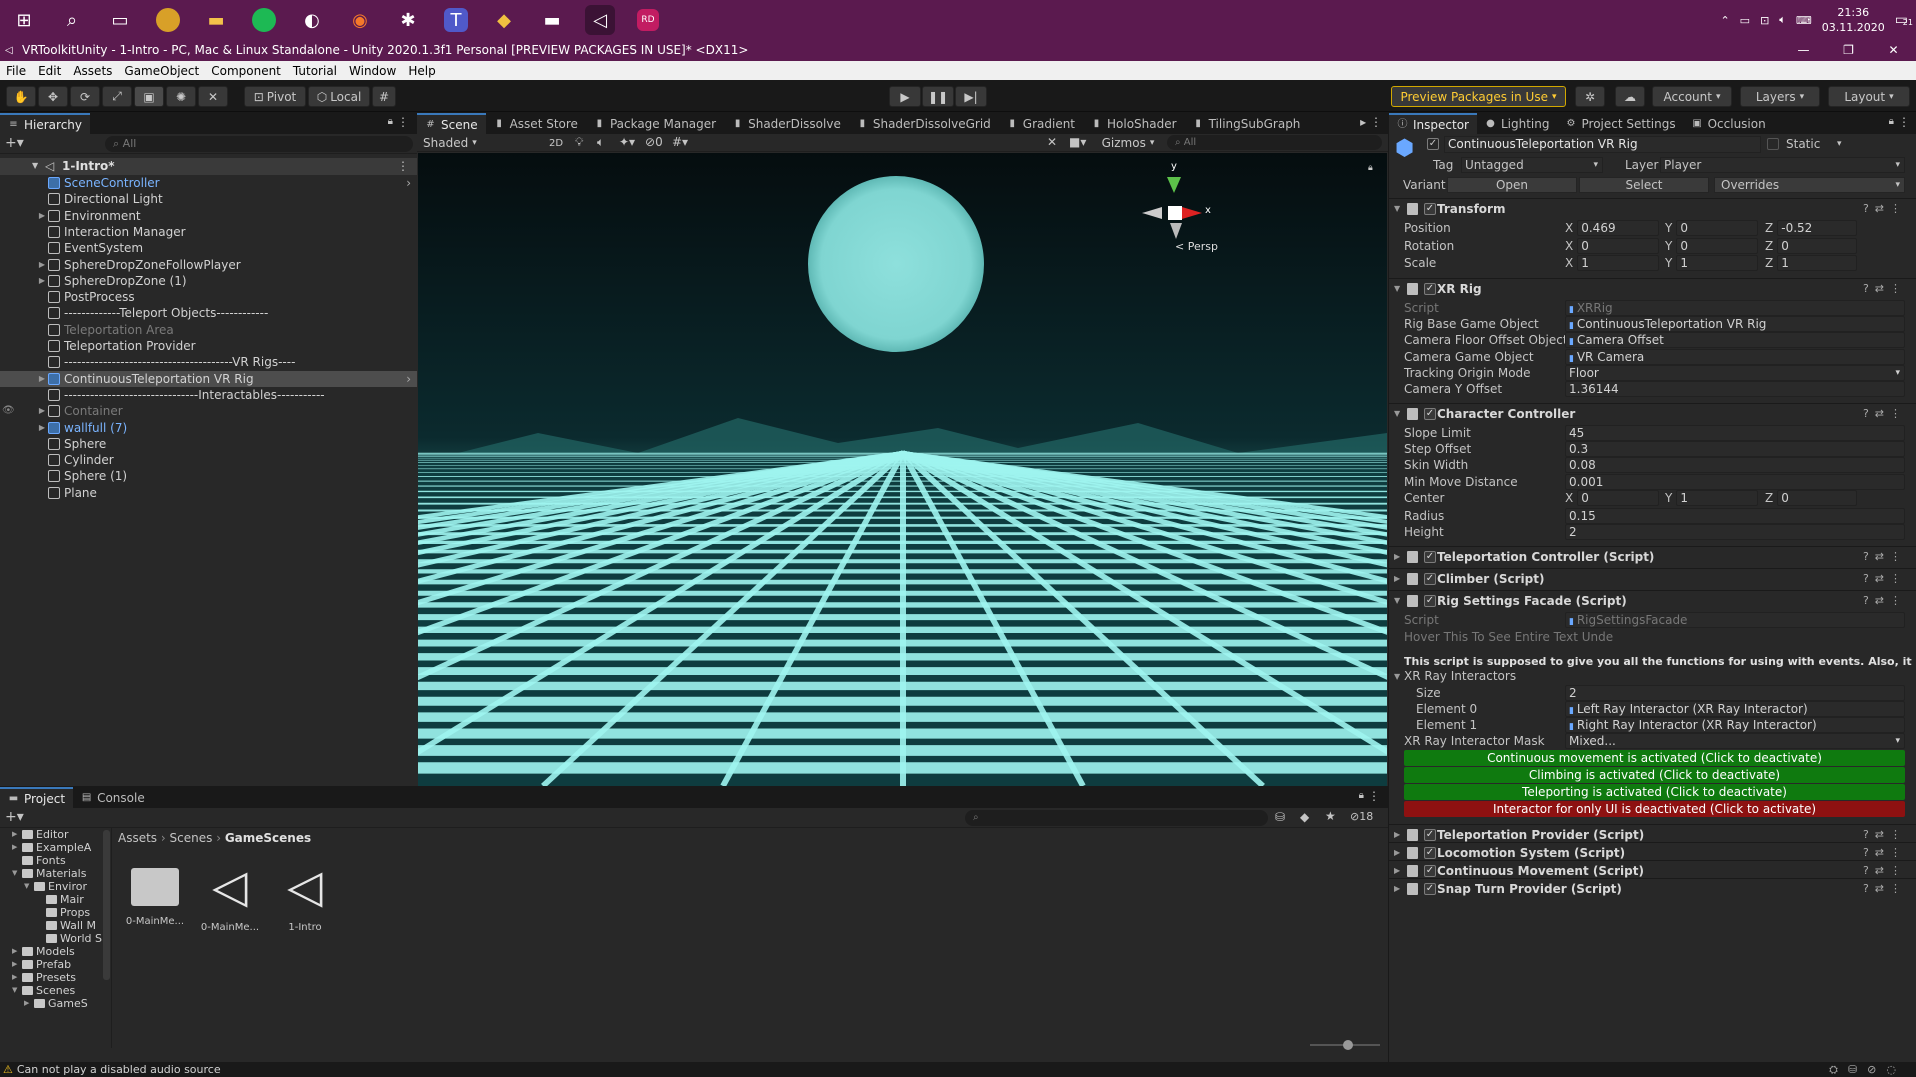  What do you see at coordinates (1735, 389) in the screenshot?
I see `property-field: 1.36144` at bounding box center [1735, 389].